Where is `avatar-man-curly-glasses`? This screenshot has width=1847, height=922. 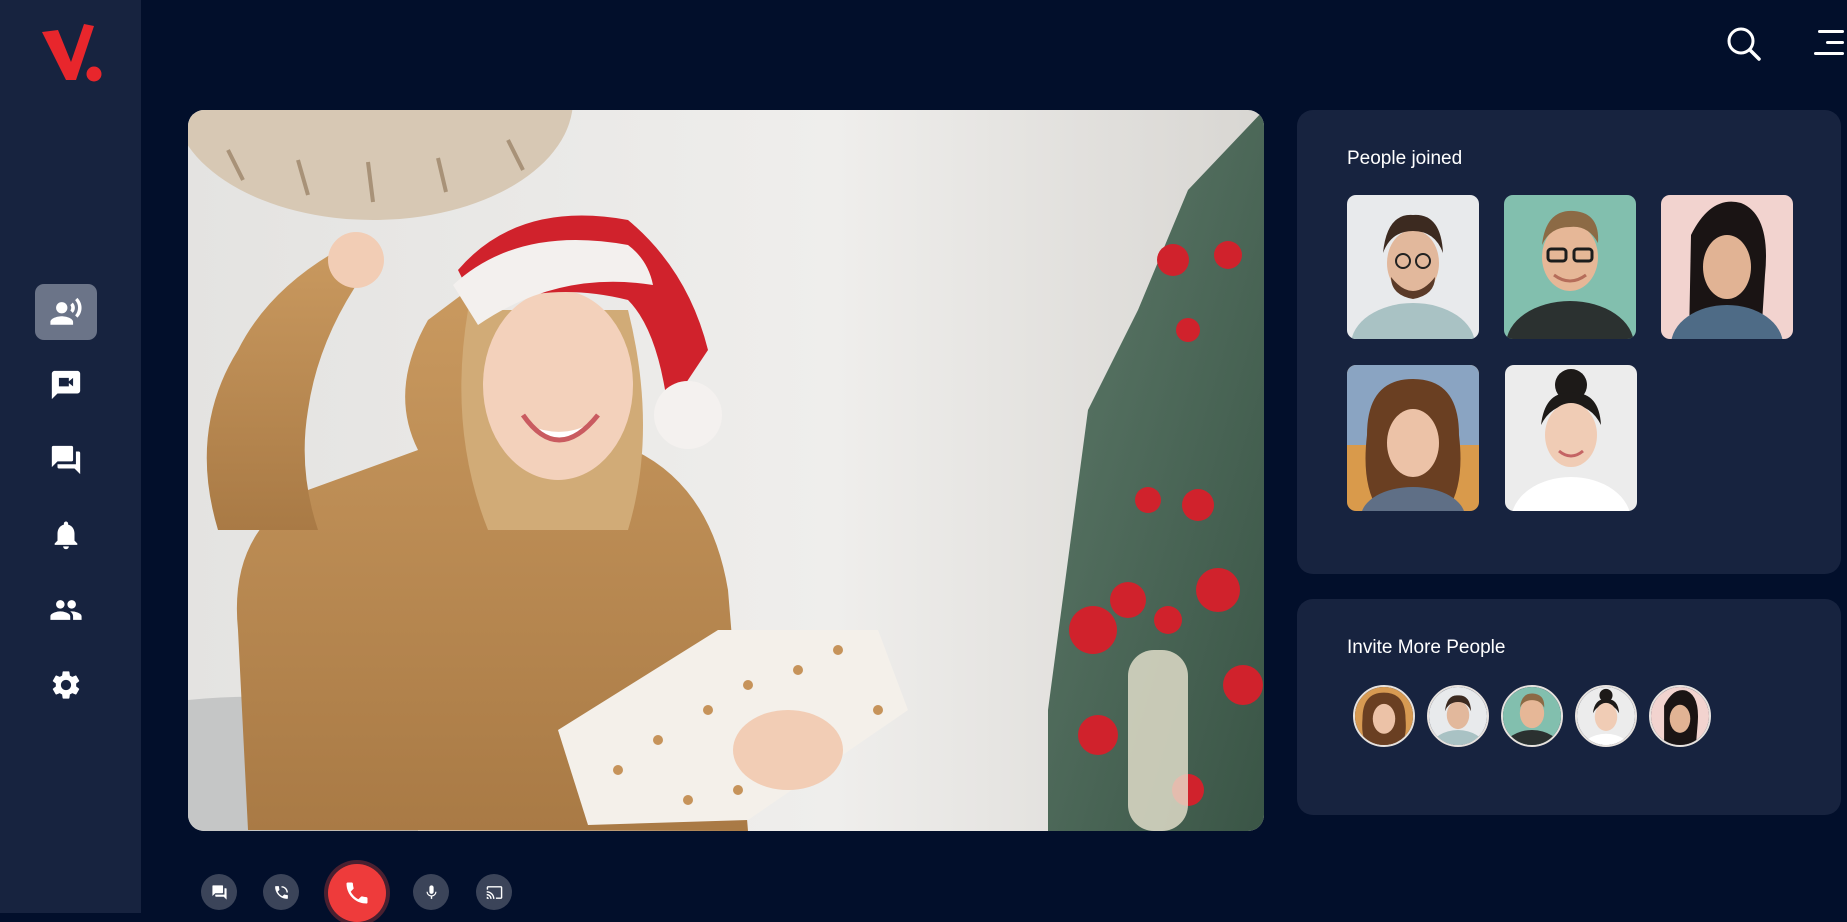
avatar-man-curly-glasses is located at coordinates (1458, 716).